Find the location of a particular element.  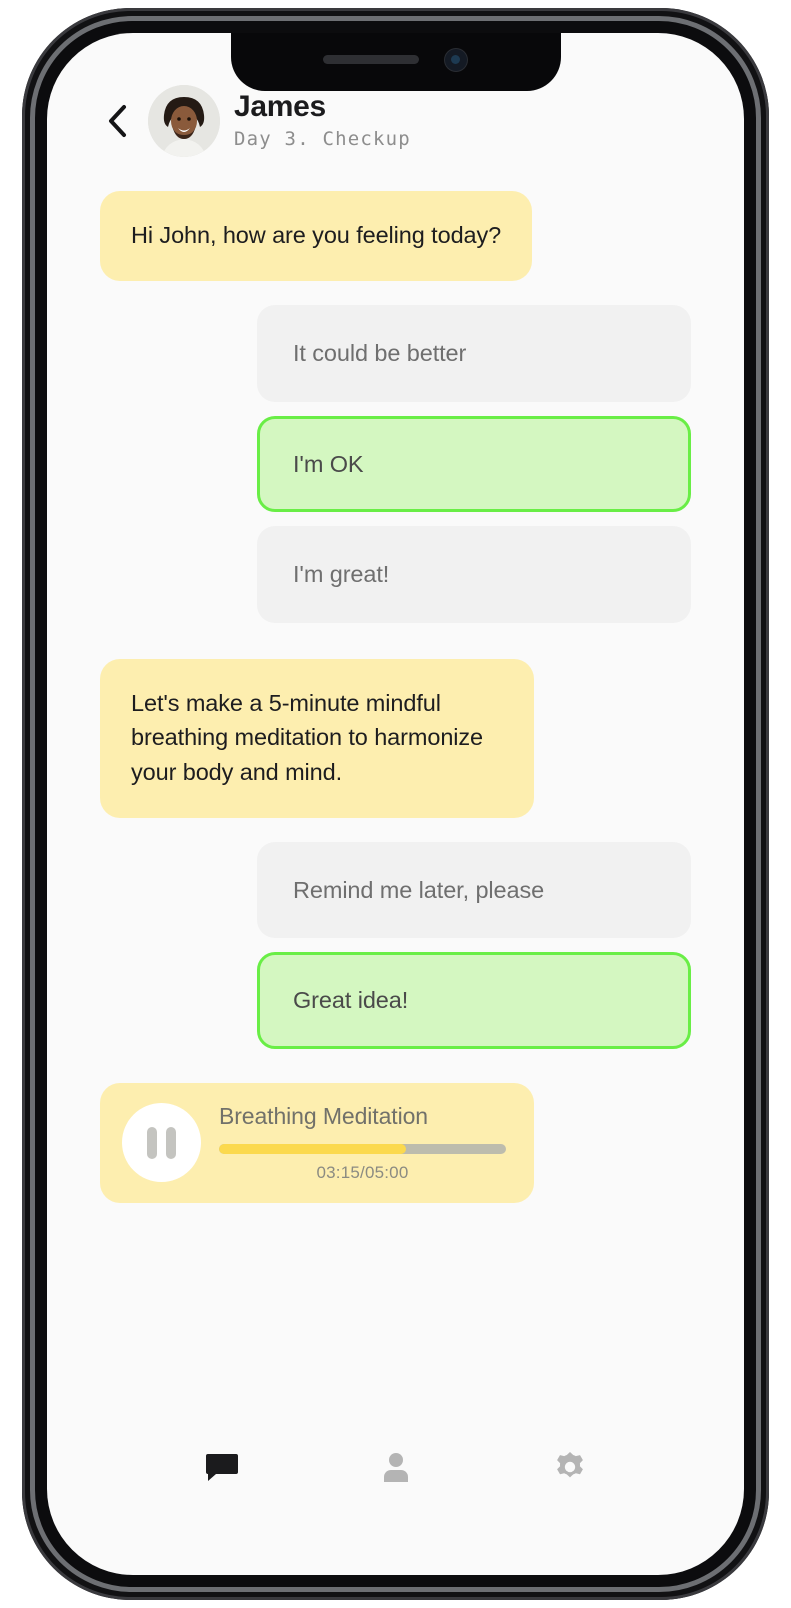

chat-bubble-icon is located at coordinates (222, 1467).